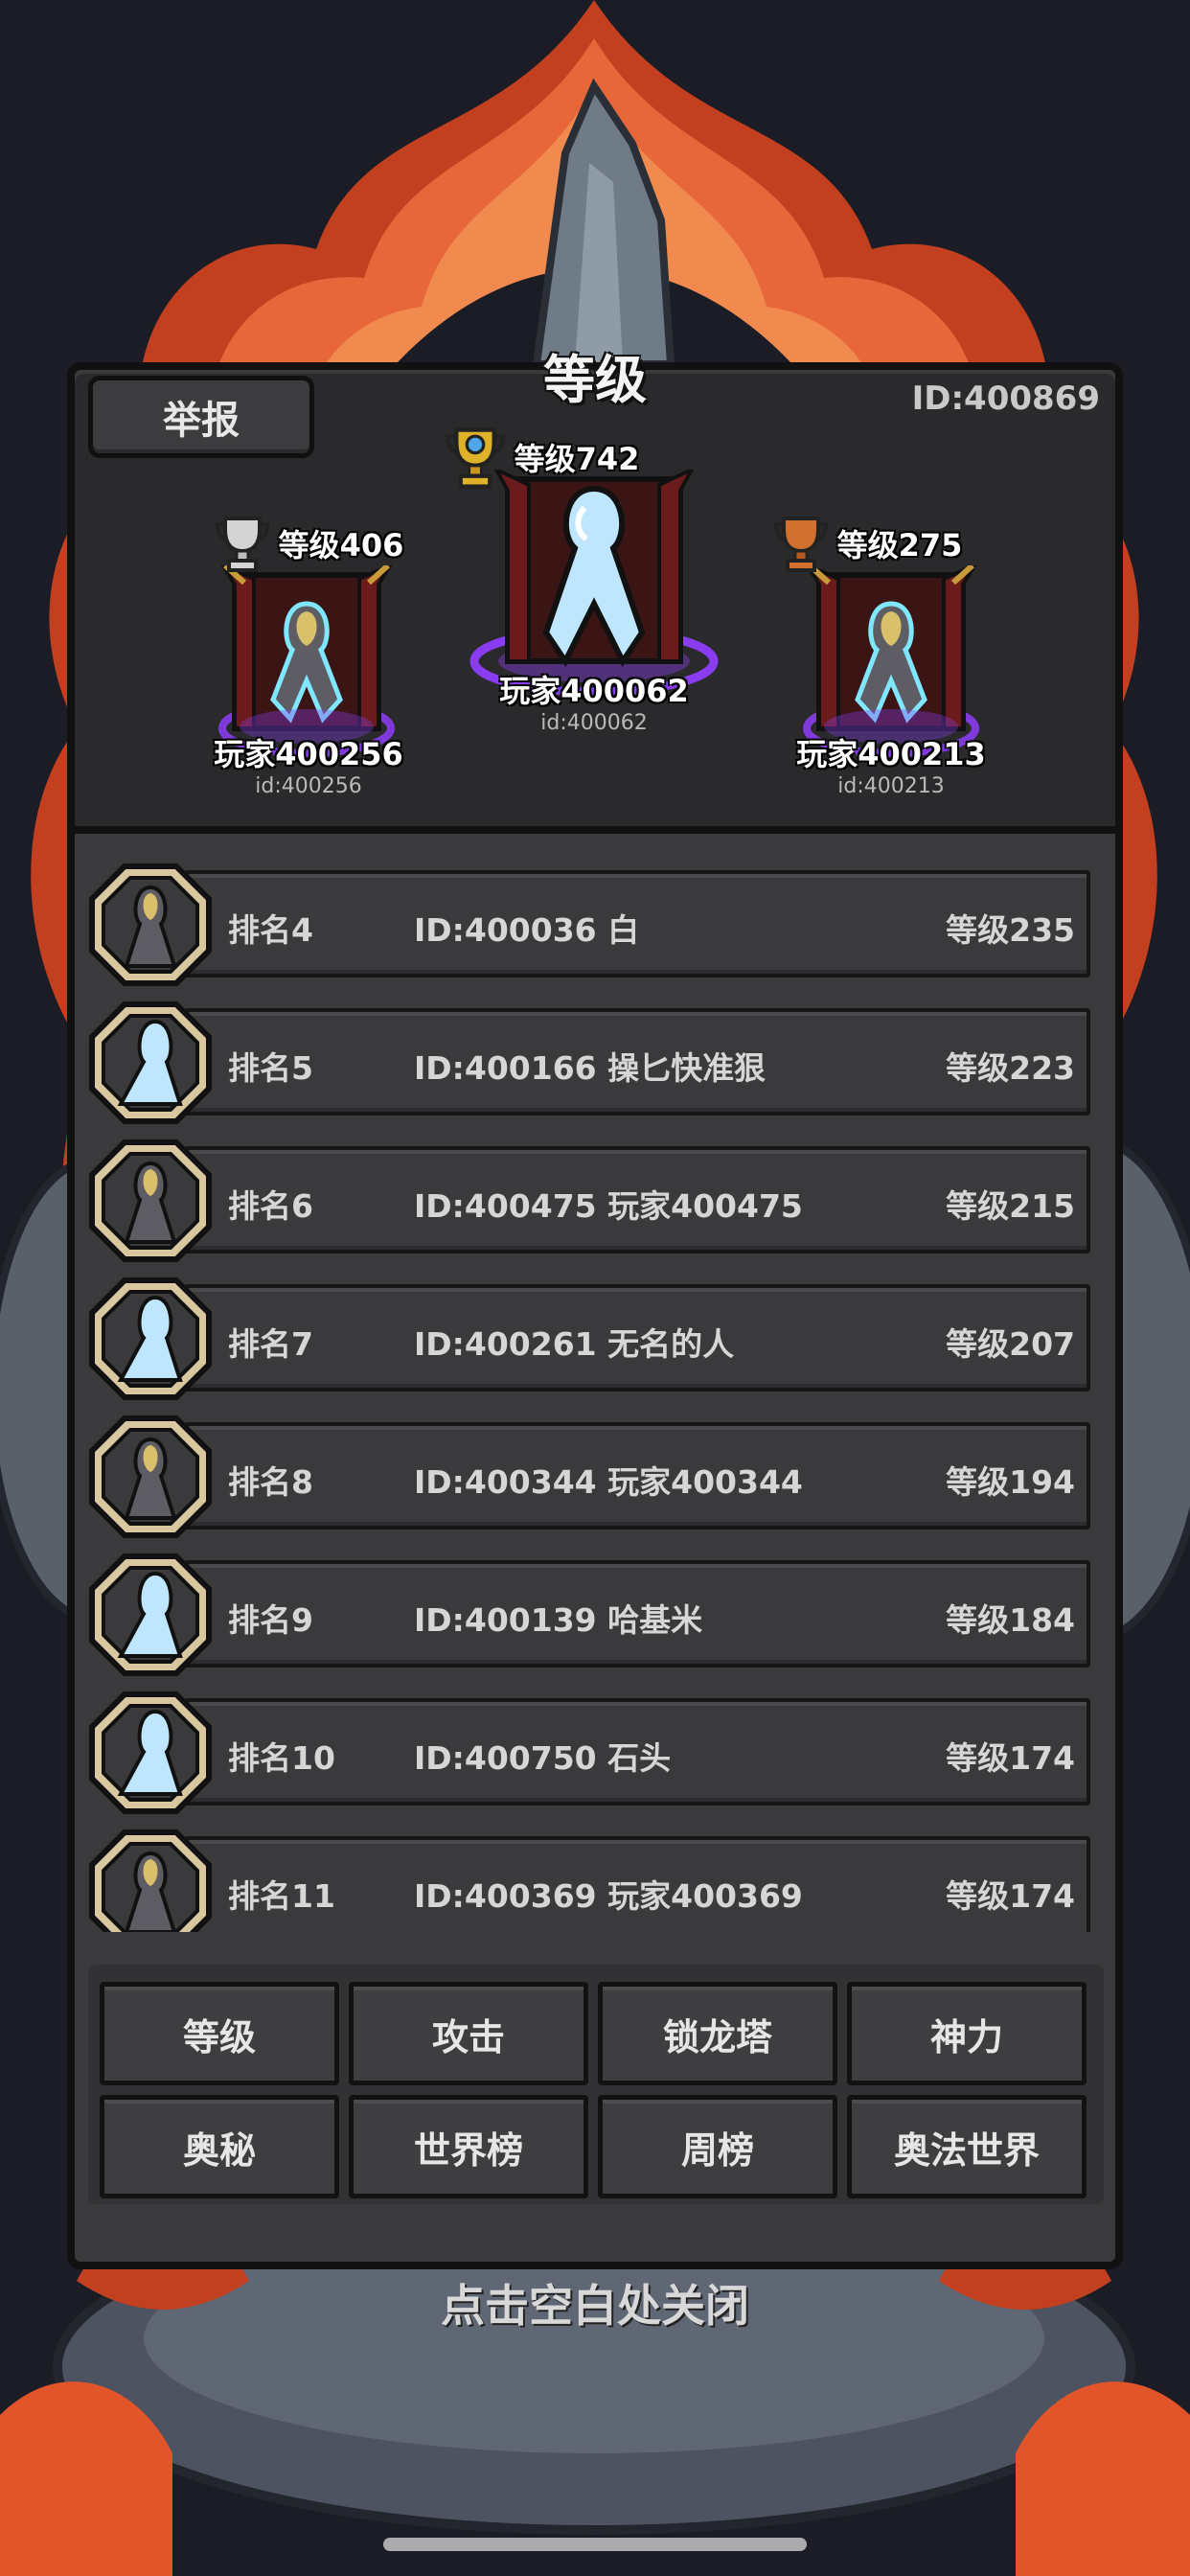 The image size is (1190, 2576). Describe the element at coordinates (1011, 1482) in the screenshot. I see `player-level: 等级194` at that location.